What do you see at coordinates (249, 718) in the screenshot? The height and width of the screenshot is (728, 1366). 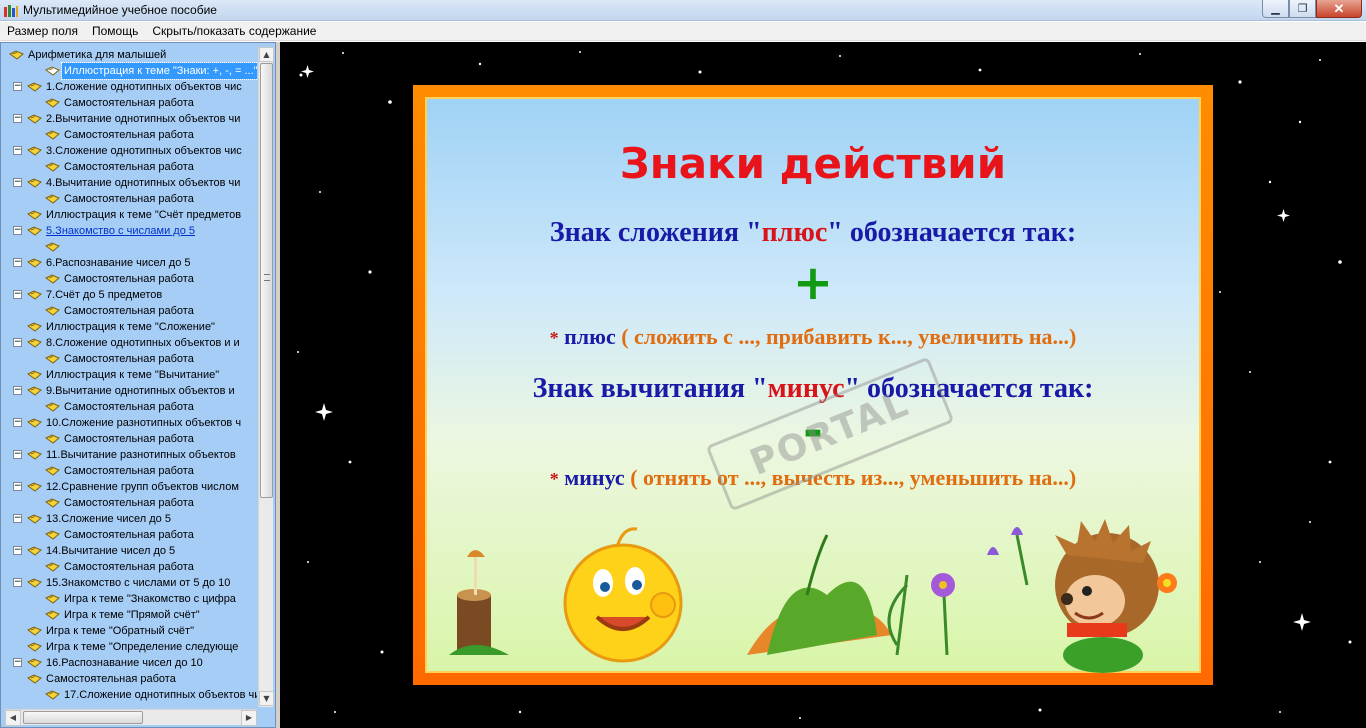 I see `scroll-right-button: ▶` at bounding box center [249, 718].